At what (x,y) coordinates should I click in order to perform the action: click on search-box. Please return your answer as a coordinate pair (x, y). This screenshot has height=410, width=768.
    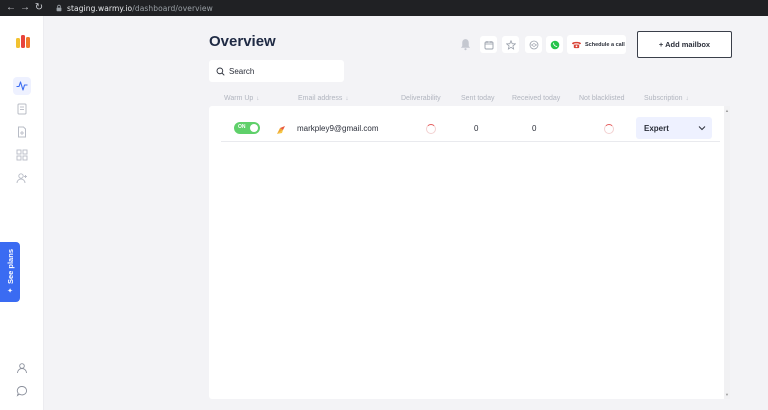
    Looking at the image, I should click on (276, 71).